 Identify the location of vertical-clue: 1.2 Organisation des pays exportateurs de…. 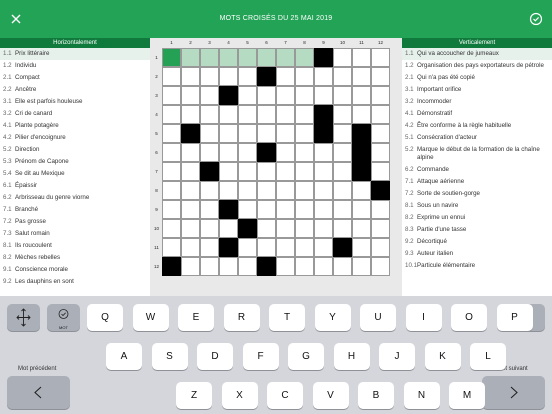
(477, 66).